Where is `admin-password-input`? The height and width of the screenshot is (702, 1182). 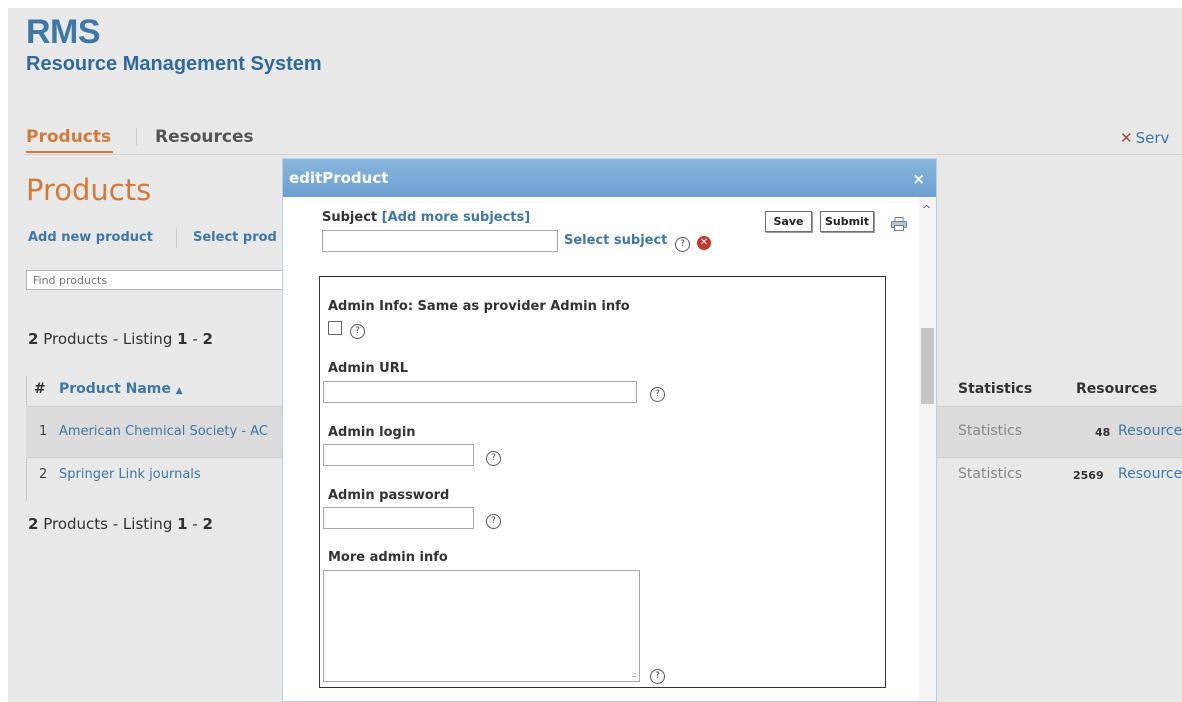 admin-password-input is located at coordinates (398, 518).